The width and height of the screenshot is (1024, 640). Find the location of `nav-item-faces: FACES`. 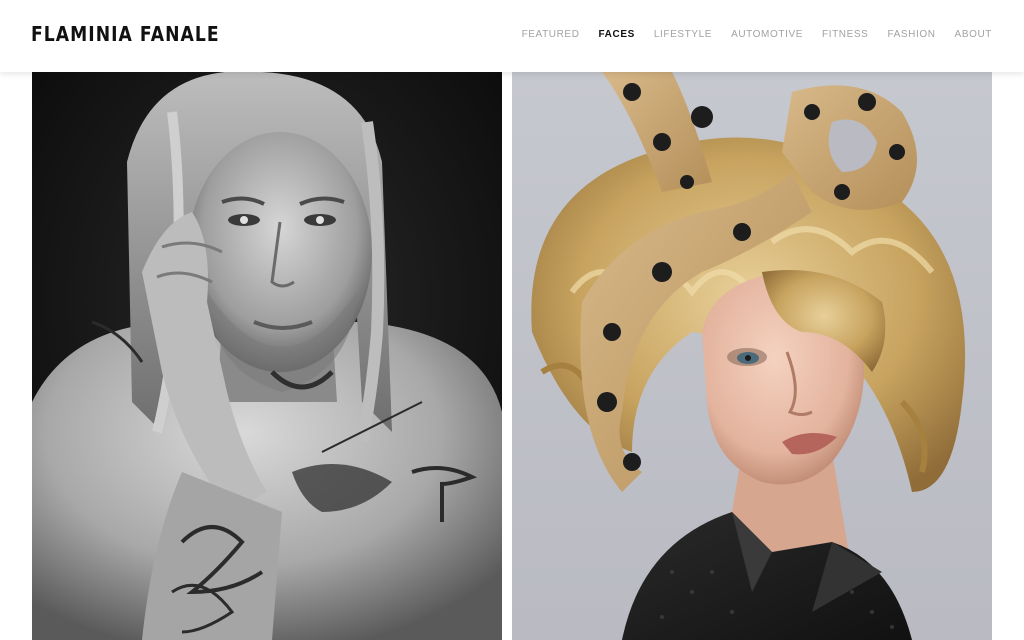

nav-item-faces: FACES is located at coordinates (617, 34).